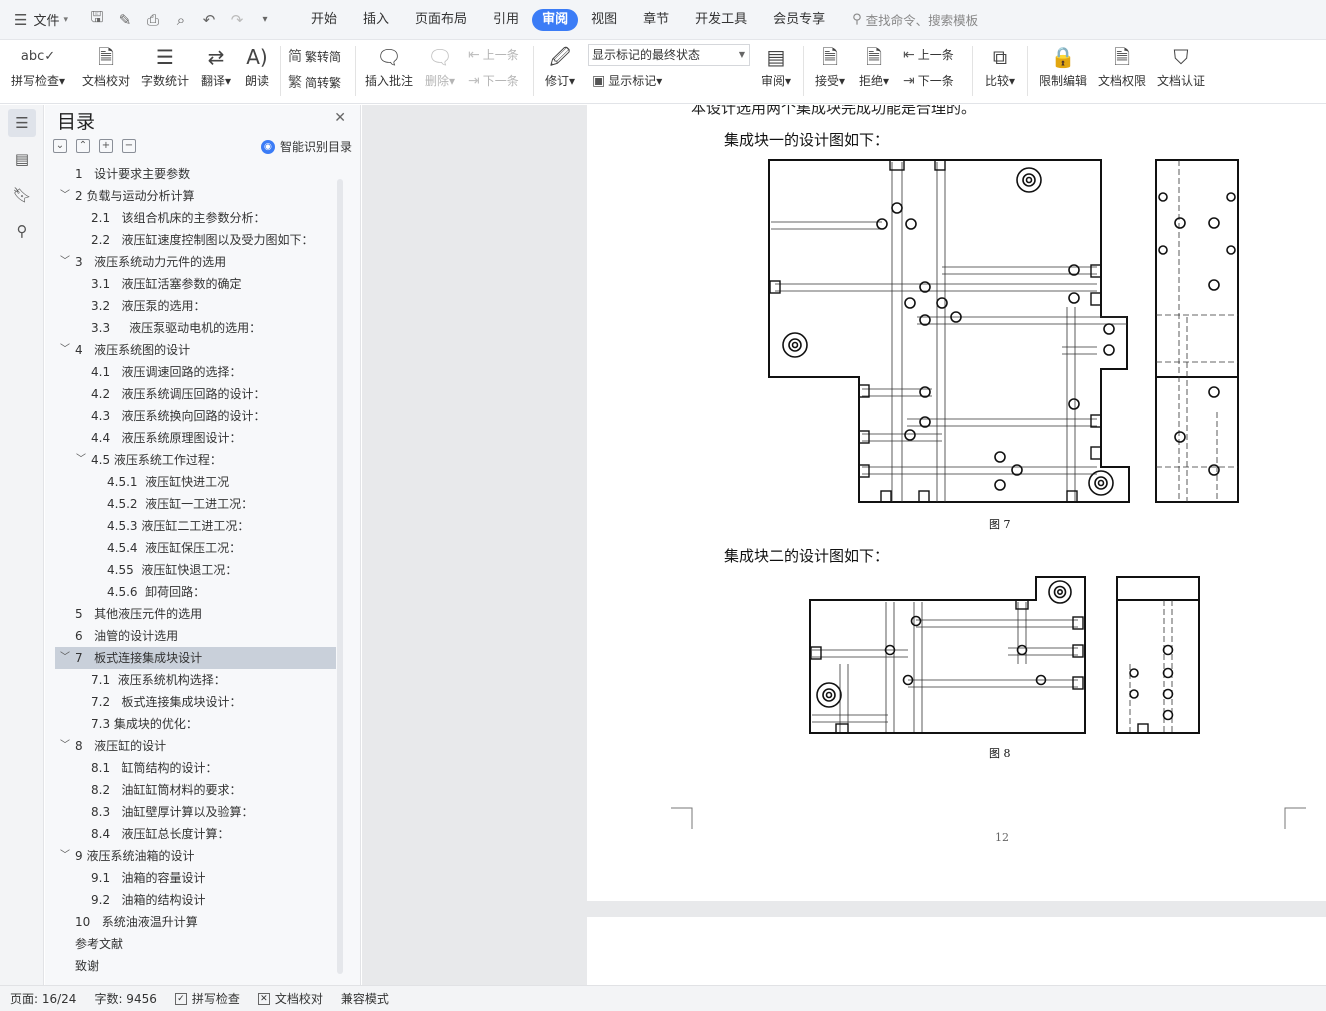 The image size is (1326, 1011). I want to click on toc-item: ﹀ 8 液压缸的设计, so click(195, 746).